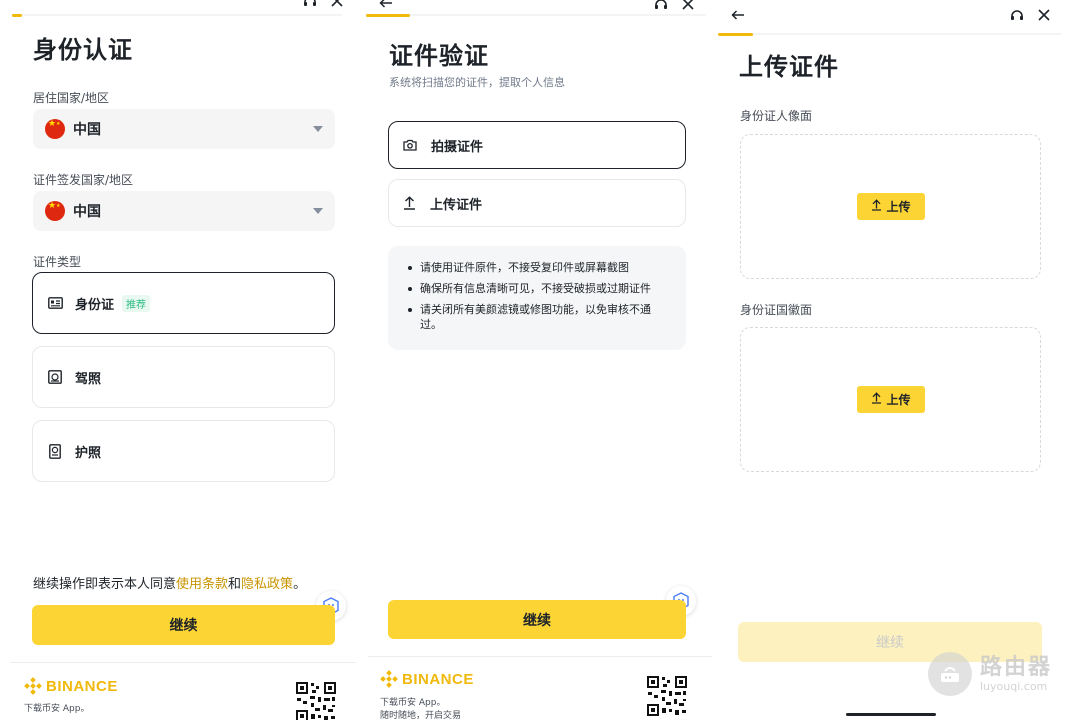  What do you see at coordinates (55, 377) in the screenshot?
I see `driver-license-icon` at bounding box center [55, 377].